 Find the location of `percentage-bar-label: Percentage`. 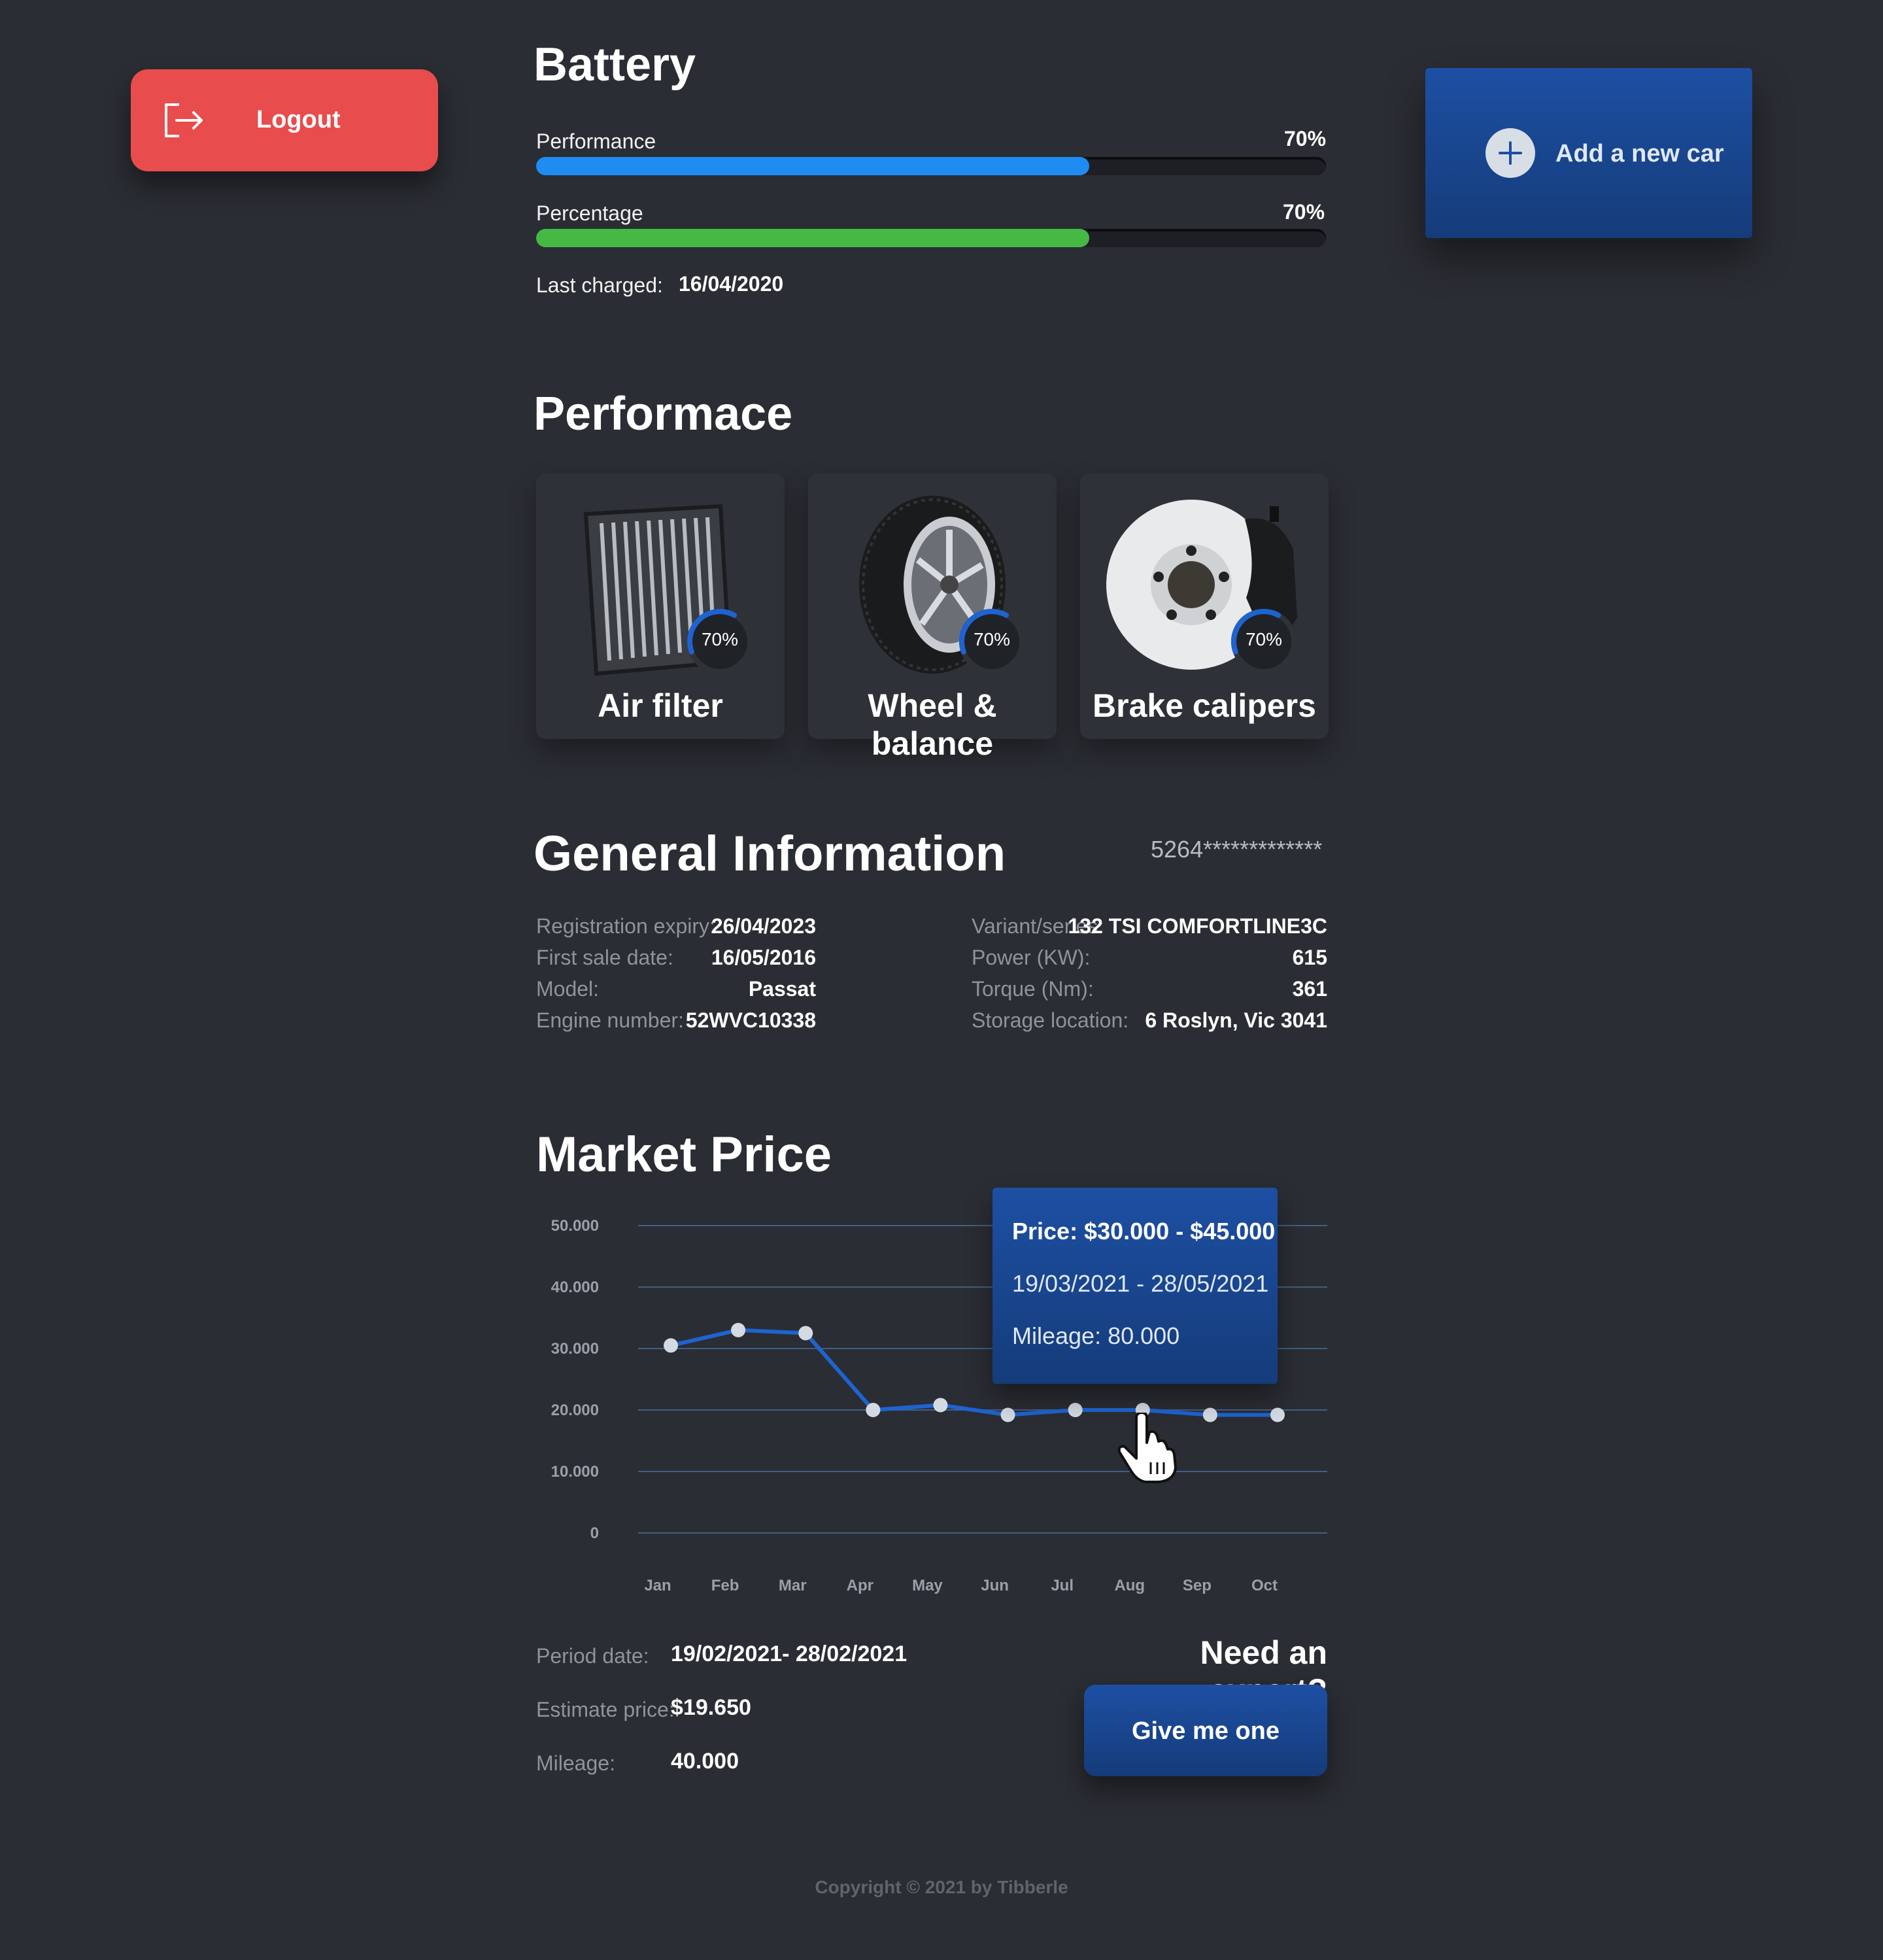

percentage-bar-label: Percentage is located at coordinates (589, 213).